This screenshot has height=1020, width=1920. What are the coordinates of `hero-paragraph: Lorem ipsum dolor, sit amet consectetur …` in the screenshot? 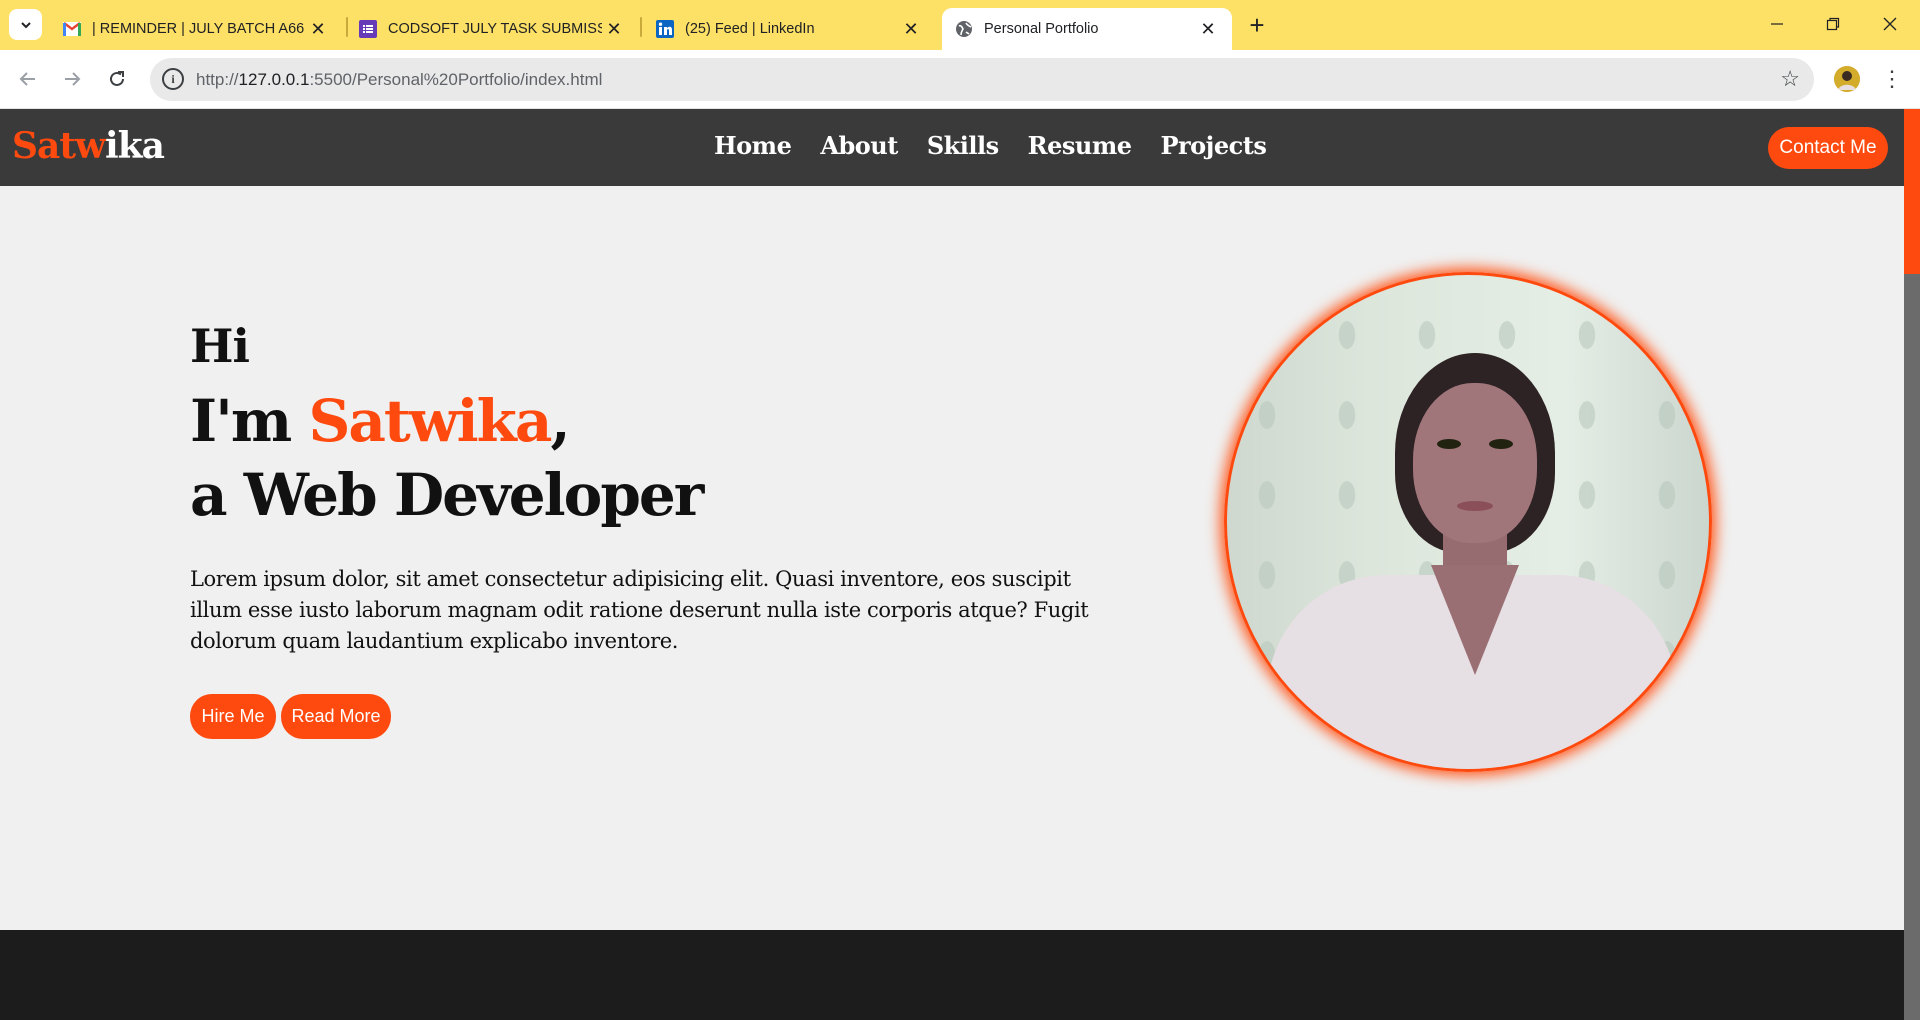 It's located at (639, 610).